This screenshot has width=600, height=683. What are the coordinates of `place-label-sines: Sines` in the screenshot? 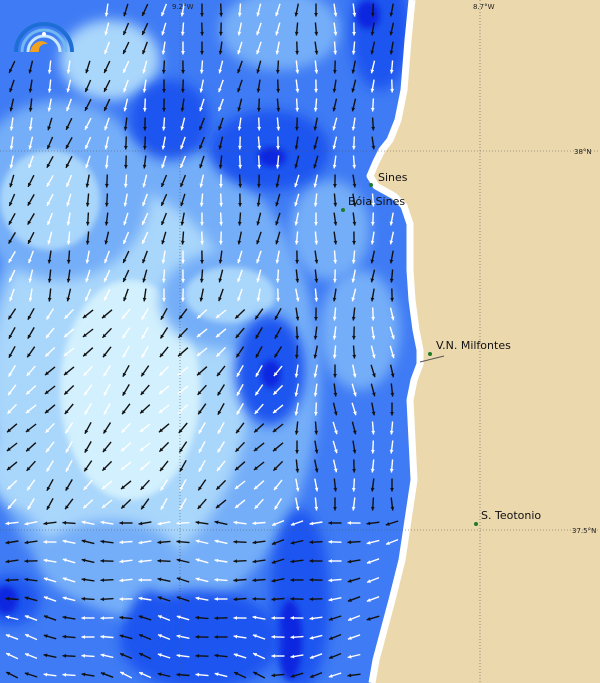 It's located at (393, 177).